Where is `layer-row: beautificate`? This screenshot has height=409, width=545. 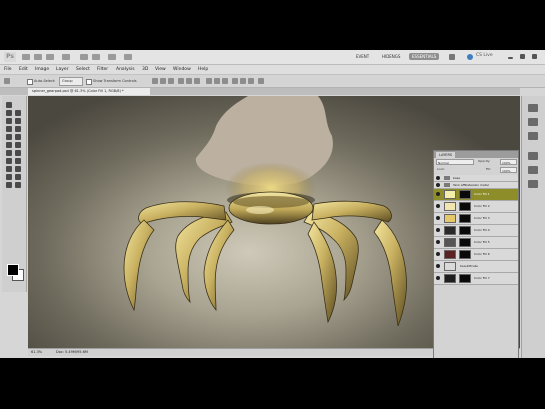 layer-row: beautificate is located at coordinates (476, 267).